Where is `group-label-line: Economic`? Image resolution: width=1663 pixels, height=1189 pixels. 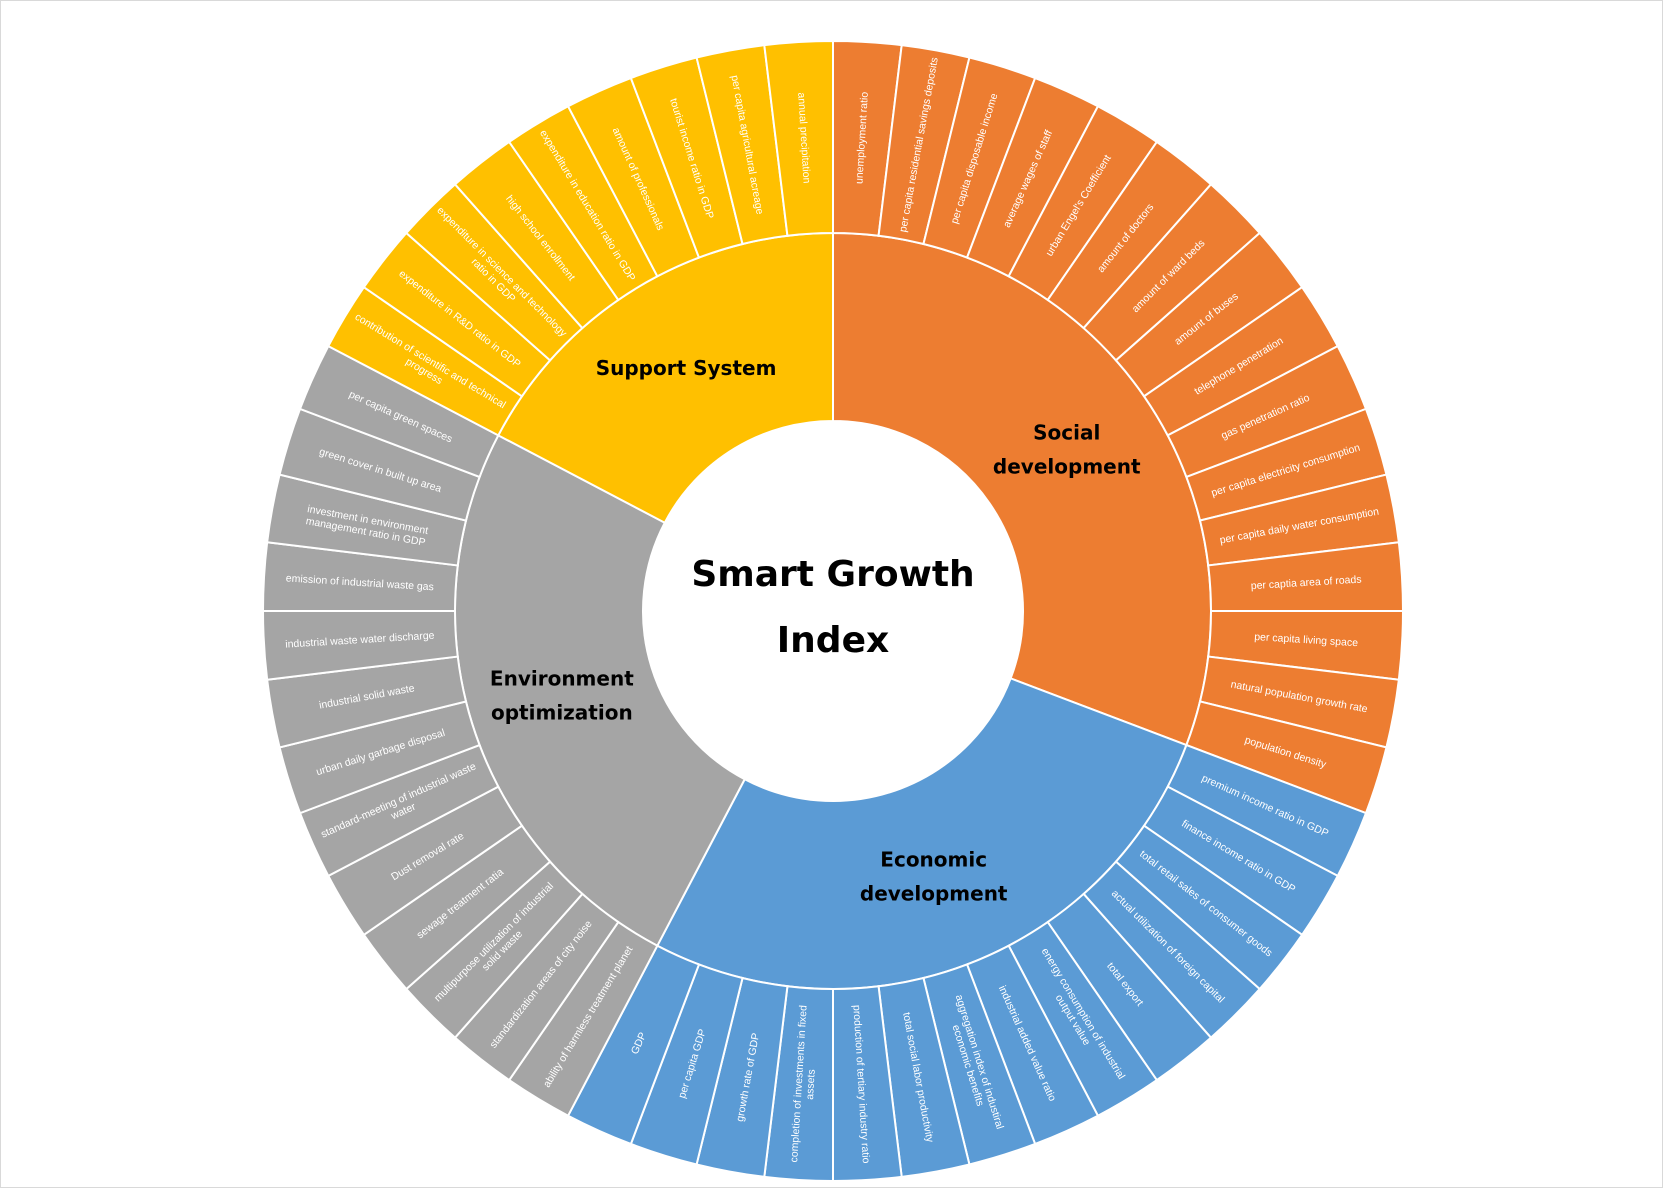 group-label-line: Economic is located at coordinates (933, 860).